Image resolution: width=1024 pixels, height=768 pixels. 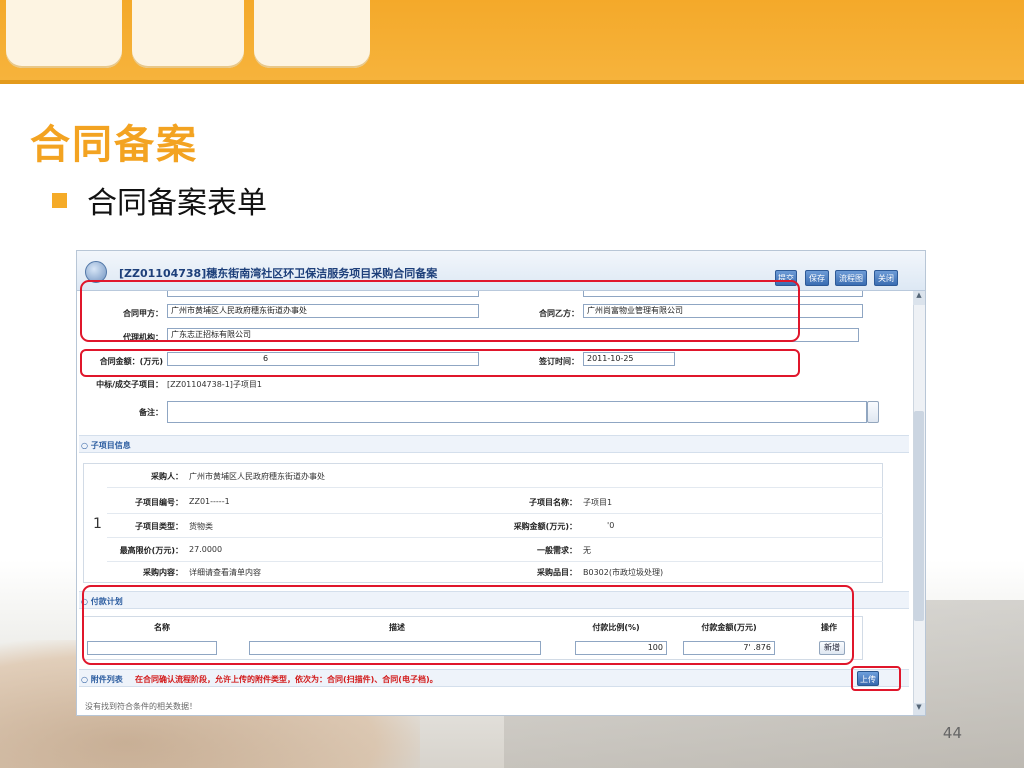 What do you see at coordinates (919, 709) in the screenshot?
I see `scroll-down-icon: ▼` at bounding box center [919, 709].